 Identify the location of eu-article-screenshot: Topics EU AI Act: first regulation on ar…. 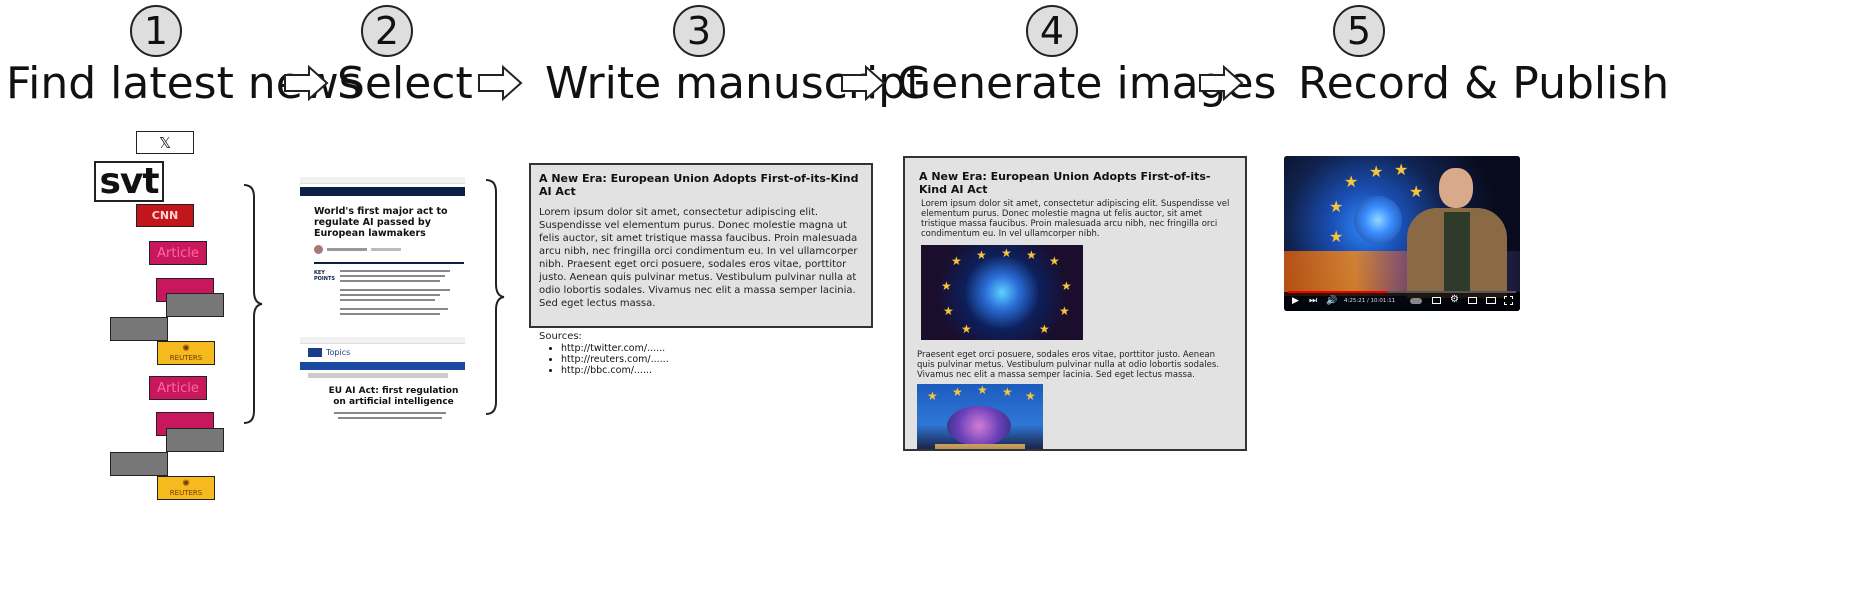
(382, 382).